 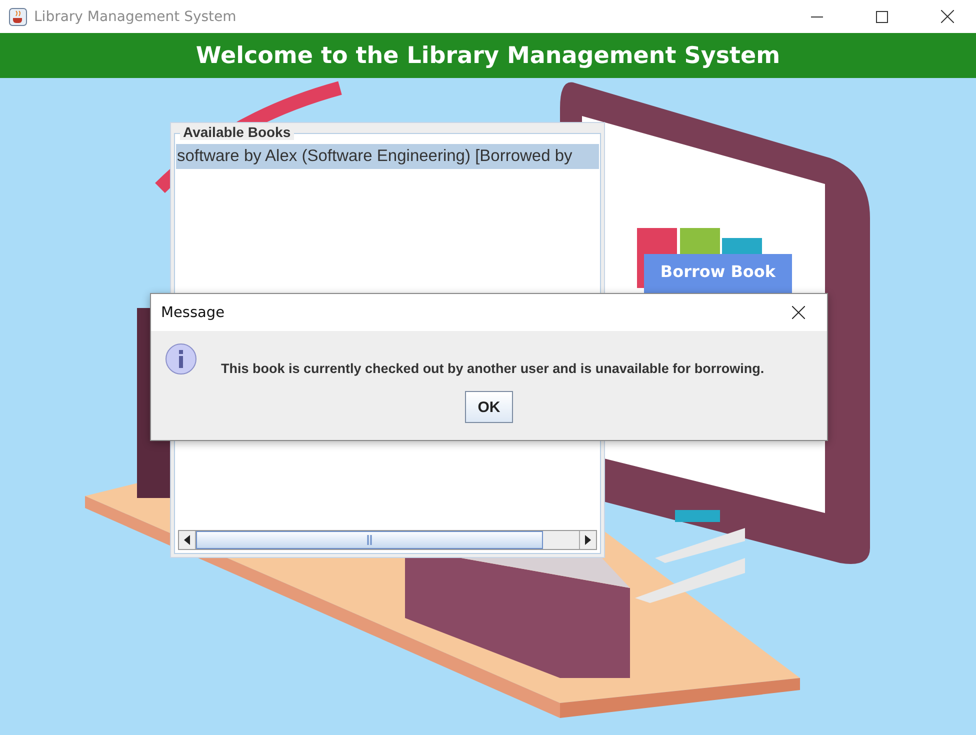 What do you see at coordinates (237, 132) in the screenshot?
I see `panel-title: Available Books` at bounding box center [237, 132].